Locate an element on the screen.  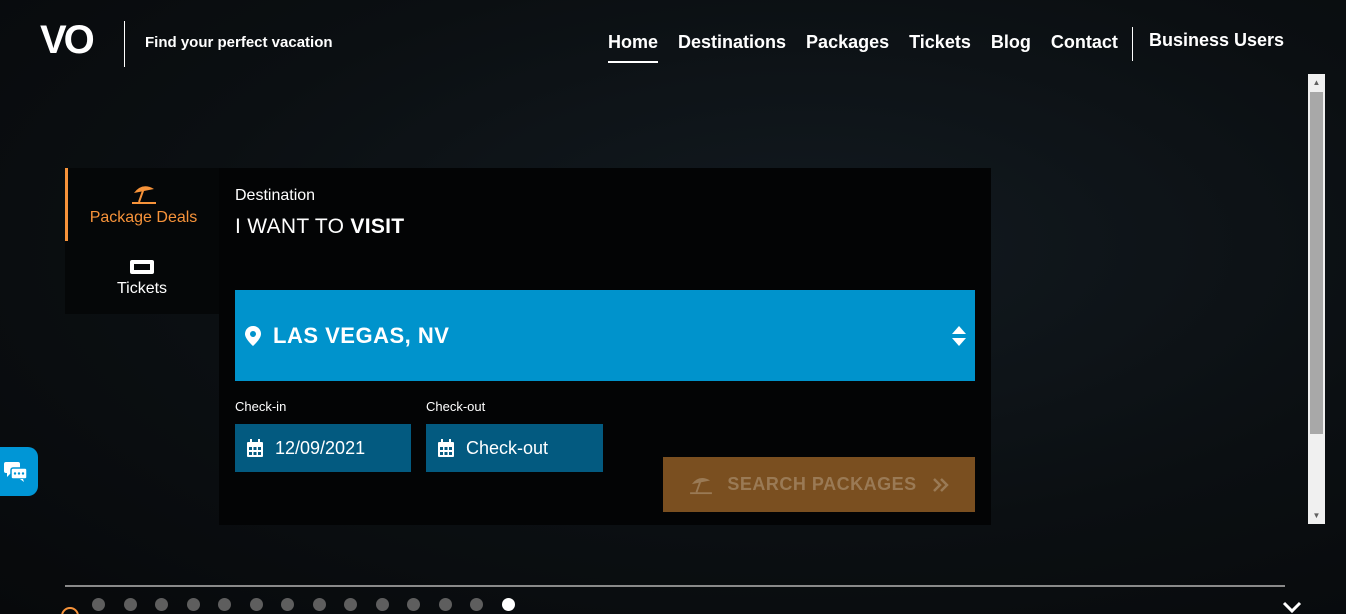
nav-blog: Blog is located at coordinates (1011, 42).